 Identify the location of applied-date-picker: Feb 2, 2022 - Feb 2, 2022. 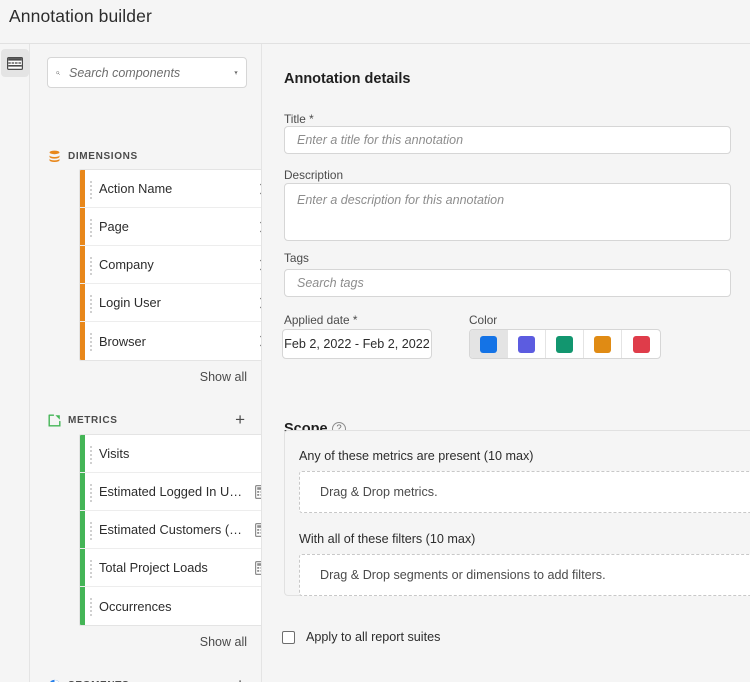
(357, 344).